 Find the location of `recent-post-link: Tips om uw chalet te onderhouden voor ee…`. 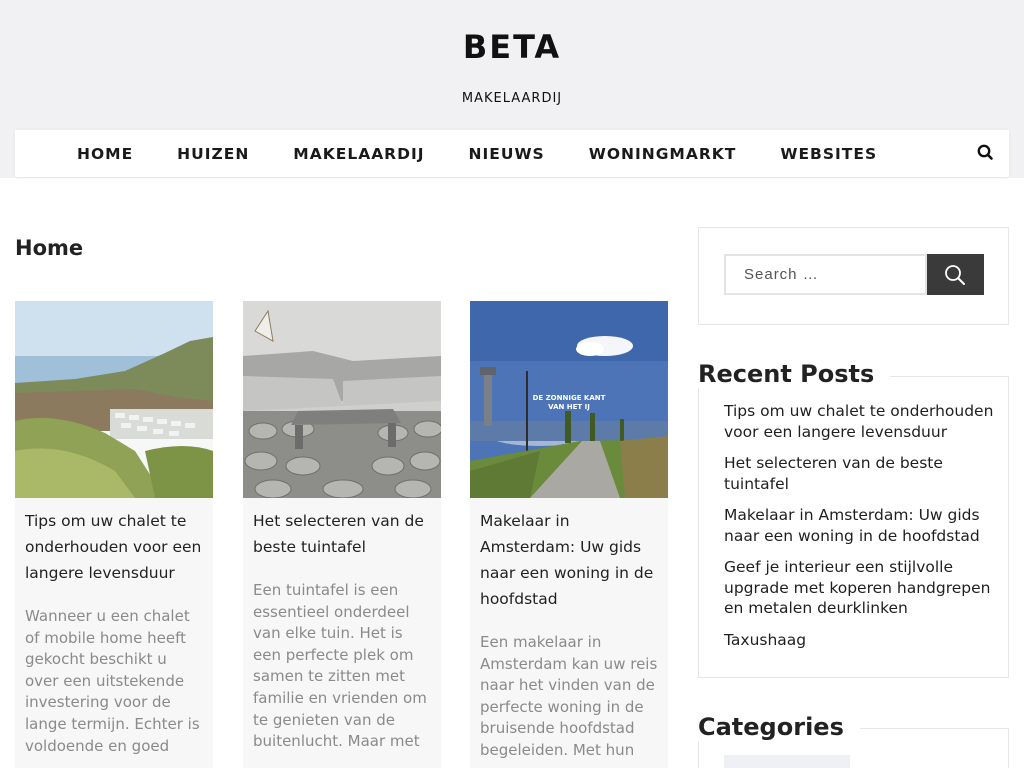

recent-post-link: Tips om uw chalet te onderhouden voor ee… is located at coordinates (859, 421).